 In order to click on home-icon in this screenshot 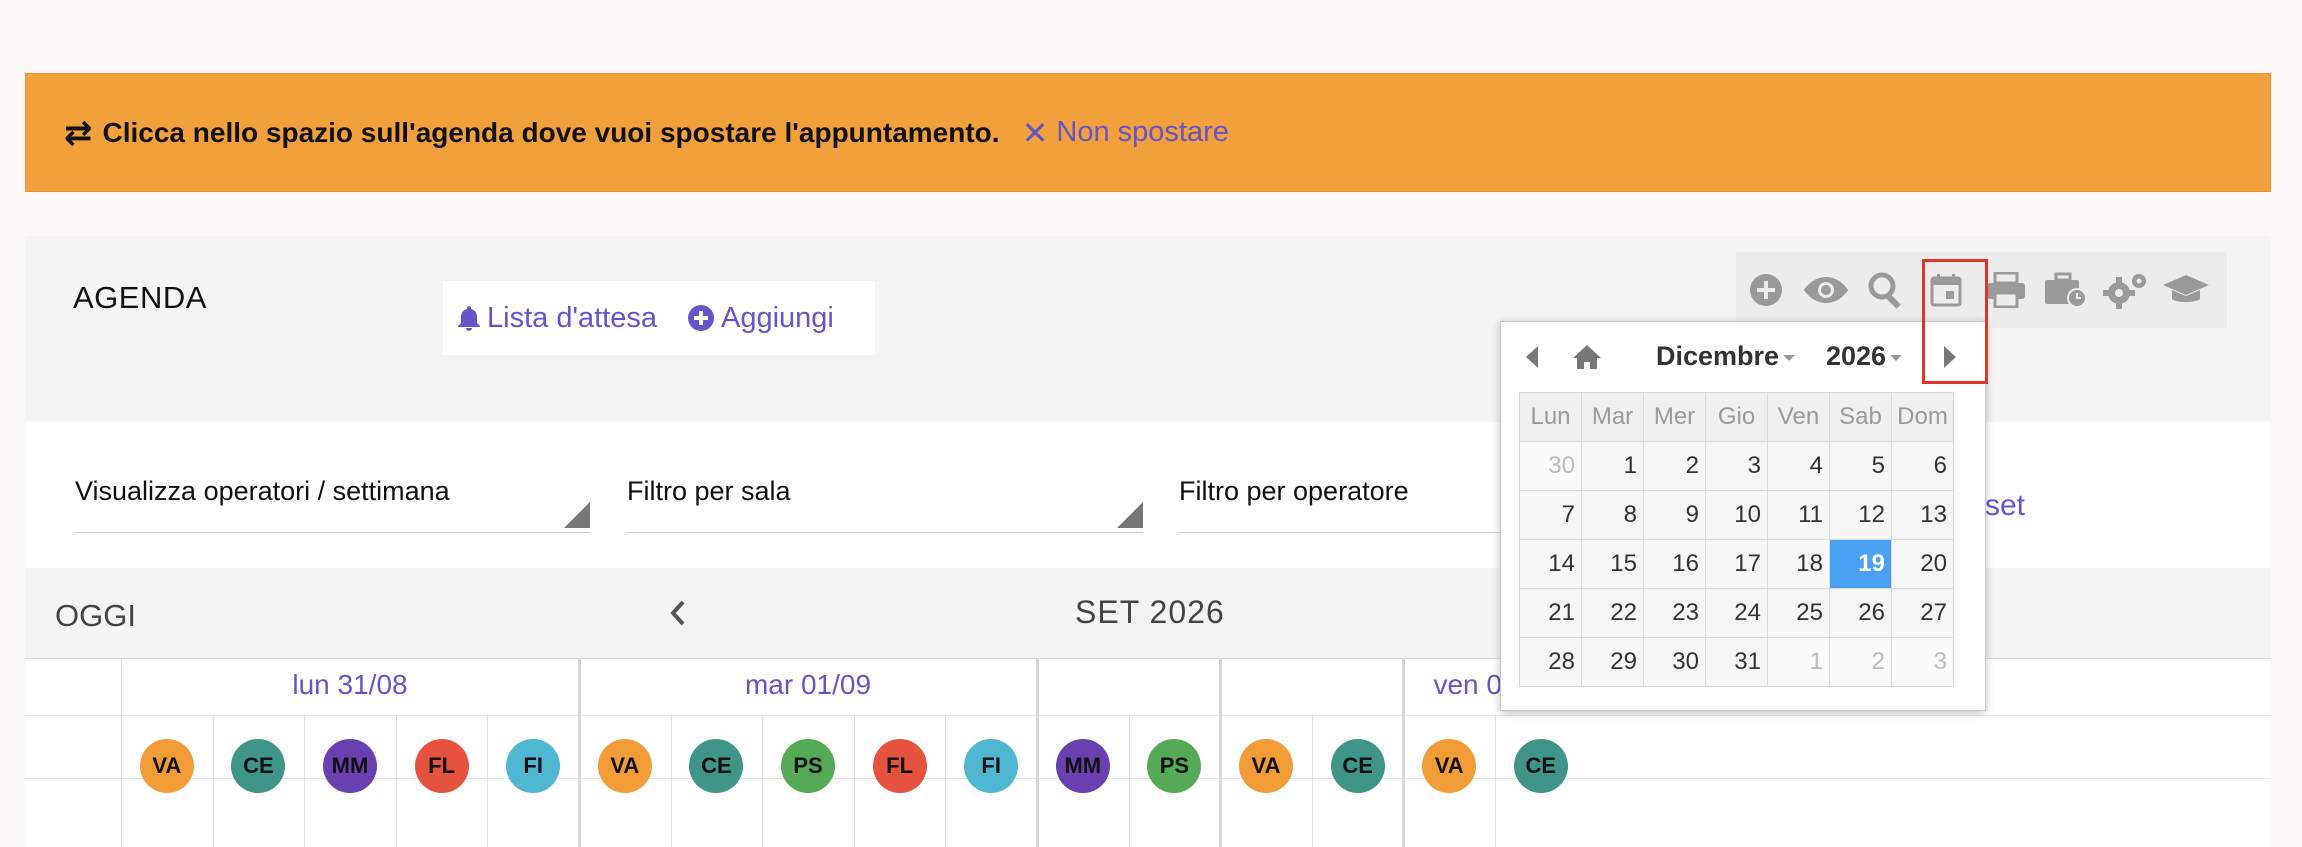, I will do `click(1587, 357)`.